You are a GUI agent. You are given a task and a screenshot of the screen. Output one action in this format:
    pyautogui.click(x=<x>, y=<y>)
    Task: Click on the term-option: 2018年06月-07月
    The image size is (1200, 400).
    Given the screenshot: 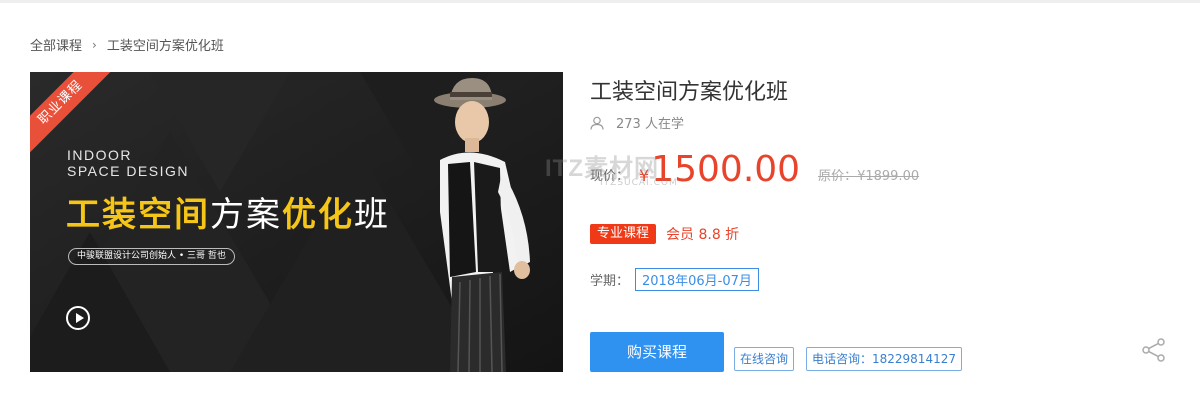 What is the action you would take?
    pyautogui.click(x=697, y=279)
    